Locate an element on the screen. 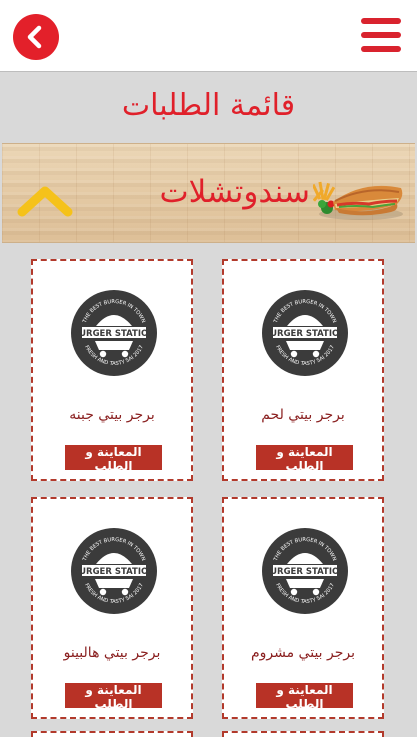 The image size is (417, 737). sandwich-icon is located at coordinates (358, 200).